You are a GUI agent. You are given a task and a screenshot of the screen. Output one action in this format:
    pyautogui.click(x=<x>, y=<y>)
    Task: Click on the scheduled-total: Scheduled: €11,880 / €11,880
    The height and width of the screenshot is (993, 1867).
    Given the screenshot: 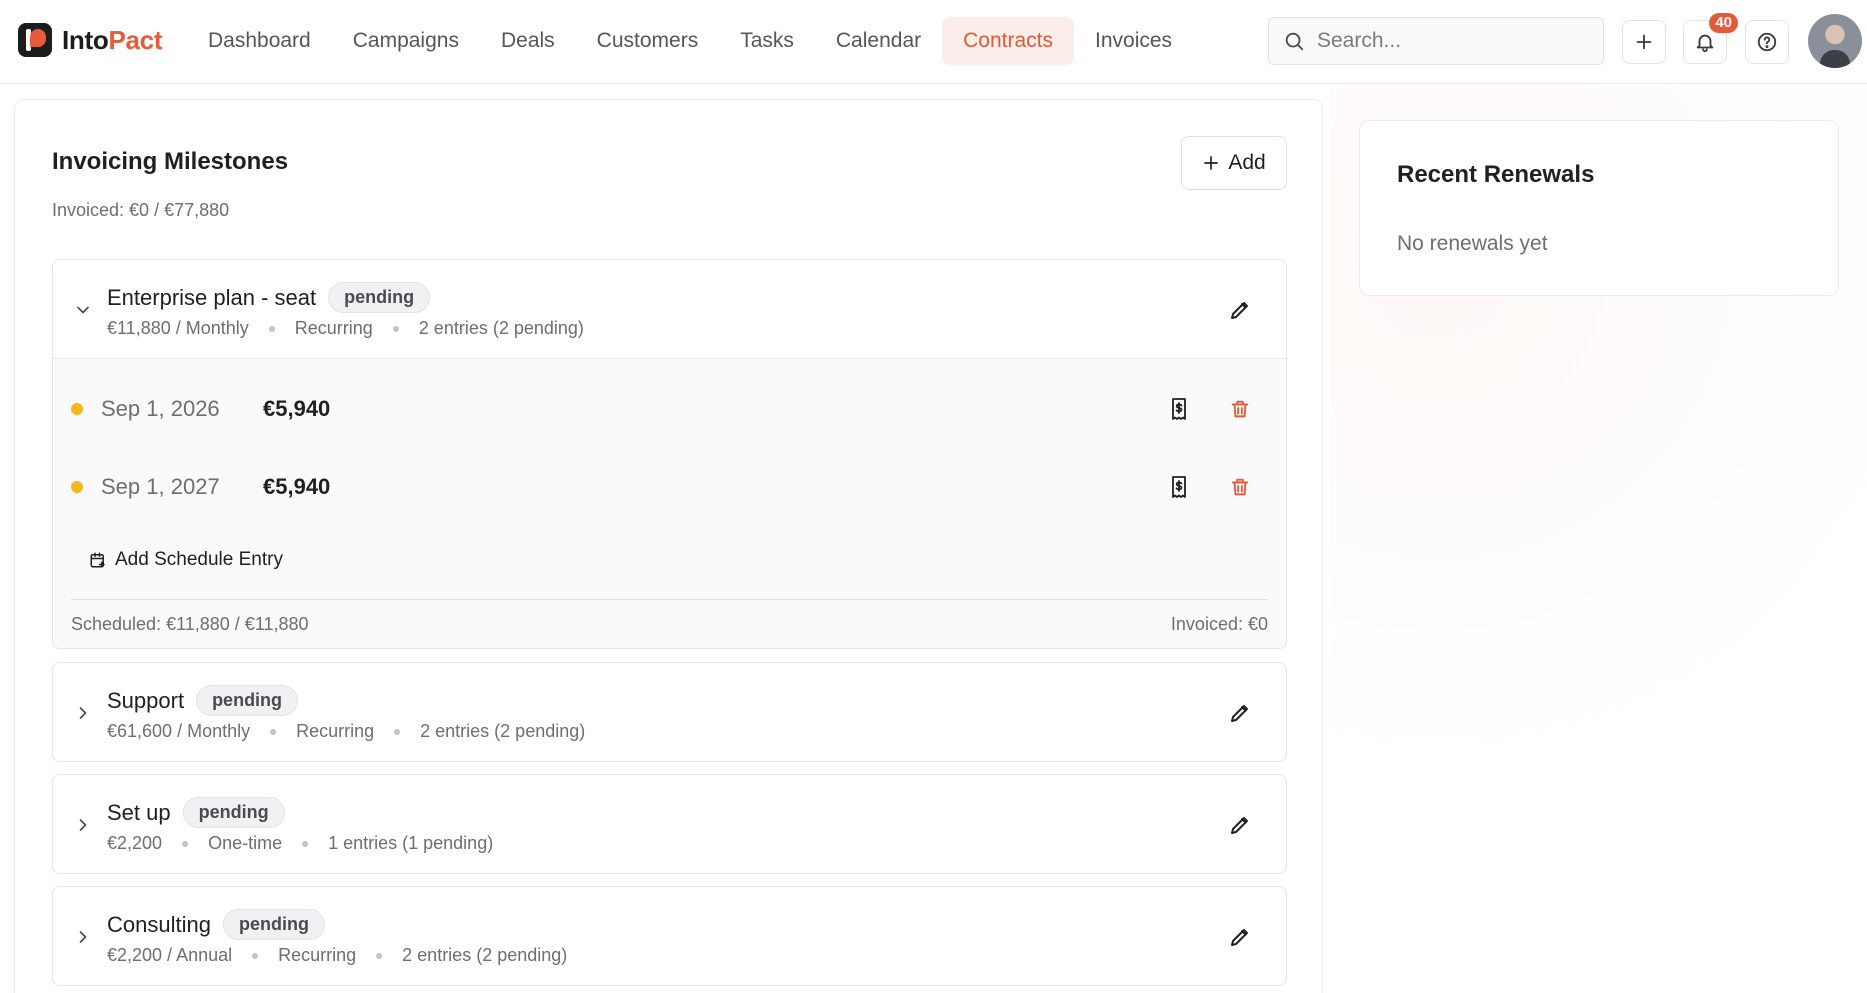 What is the action you would take?
    pyautogui.click(x=190, y=624)
    